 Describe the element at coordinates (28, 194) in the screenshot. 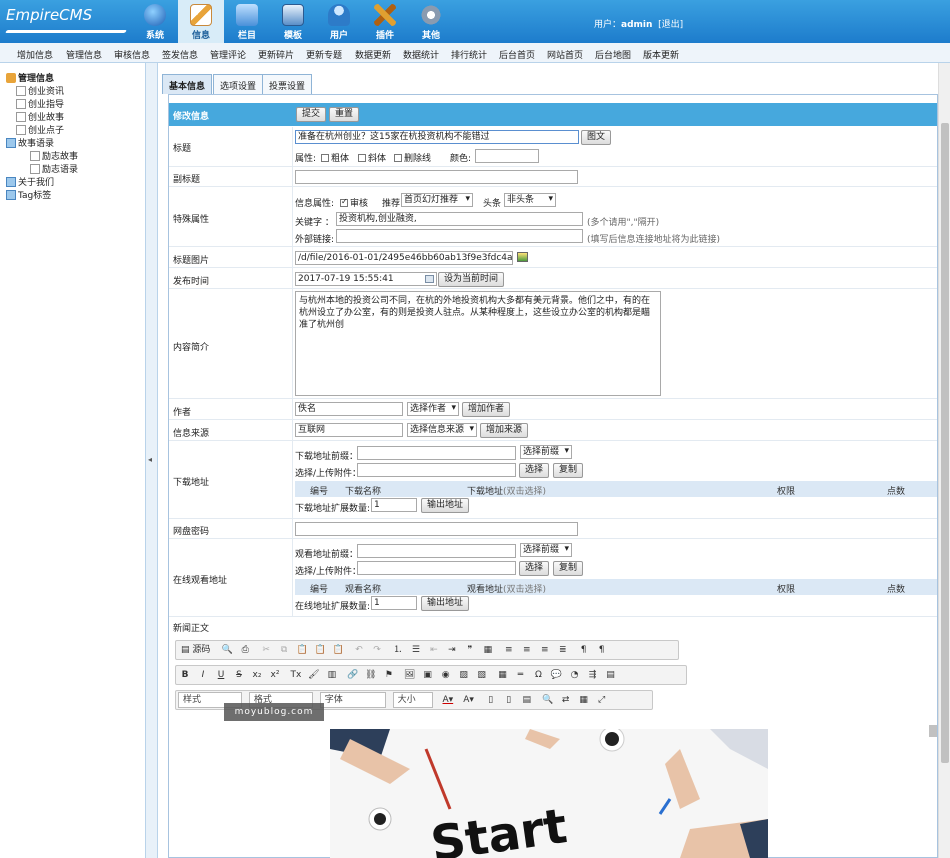

I see `tree-folder: Tag标签` at that location.